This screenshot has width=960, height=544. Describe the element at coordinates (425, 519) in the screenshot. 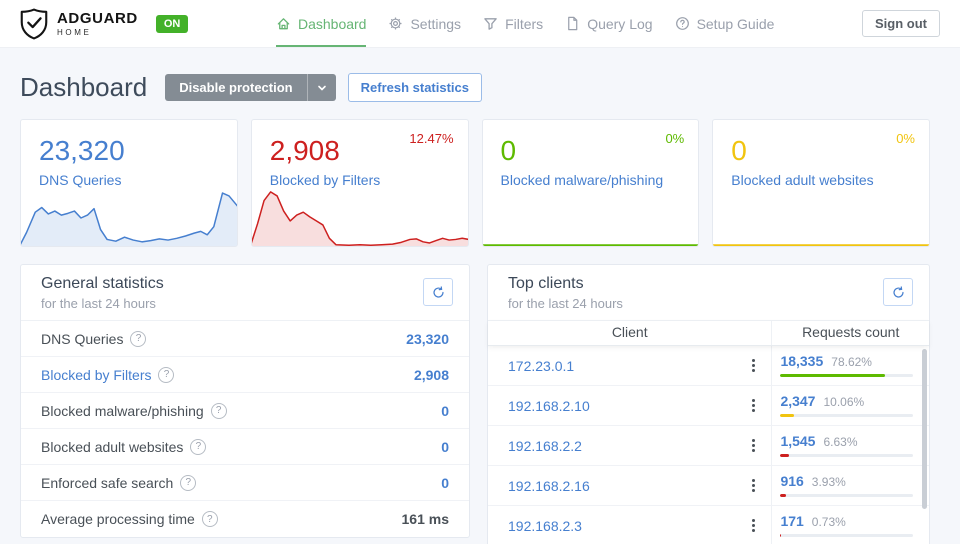

I see `statistics-row-value: 161 ms` at that location.